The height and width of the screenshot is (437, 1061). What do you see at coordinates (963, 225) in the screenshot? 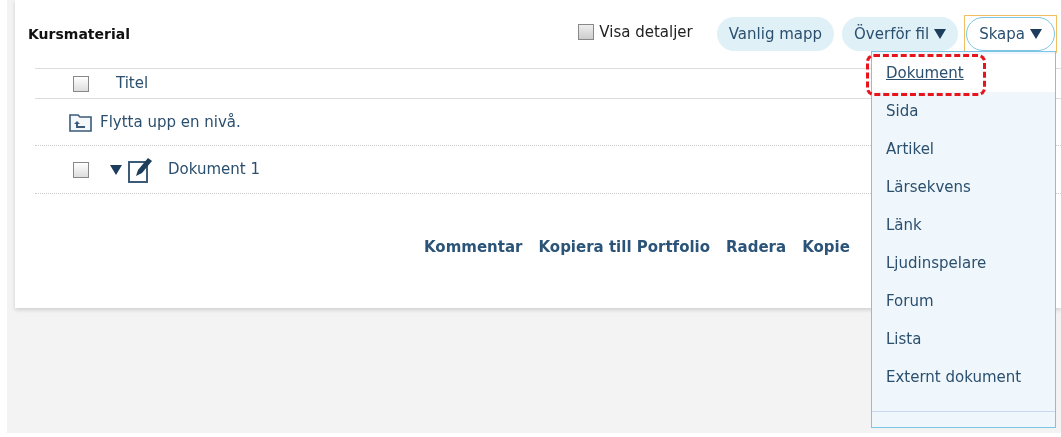
I see `menu-item: Länk` at bounding box center [963, 225].